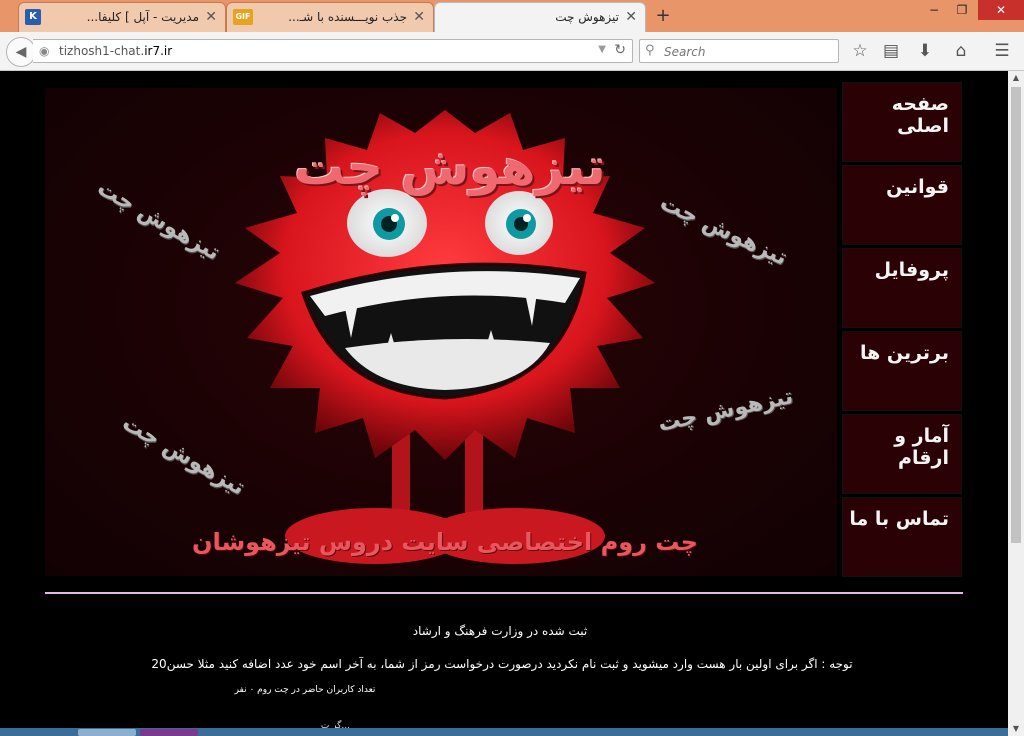 The width and height of the screenshot is (1024, 736). I want to click on browser-tab-3-active: تیزهوش چت ✕, so click(540, 17).